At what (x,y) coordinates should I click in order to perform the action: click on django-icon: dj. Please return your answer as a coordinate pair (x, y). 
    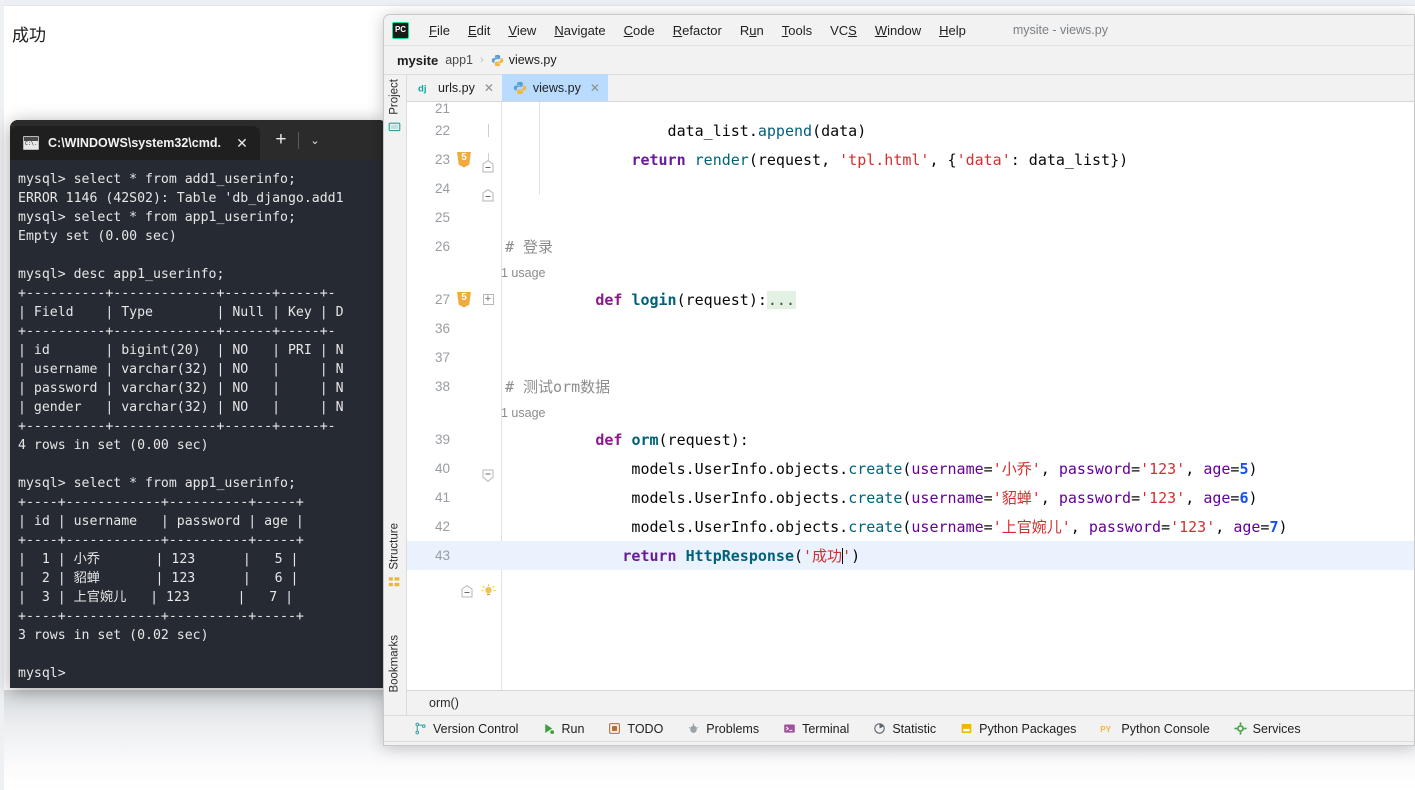
    Looking at the image, I should click on (425, 88).